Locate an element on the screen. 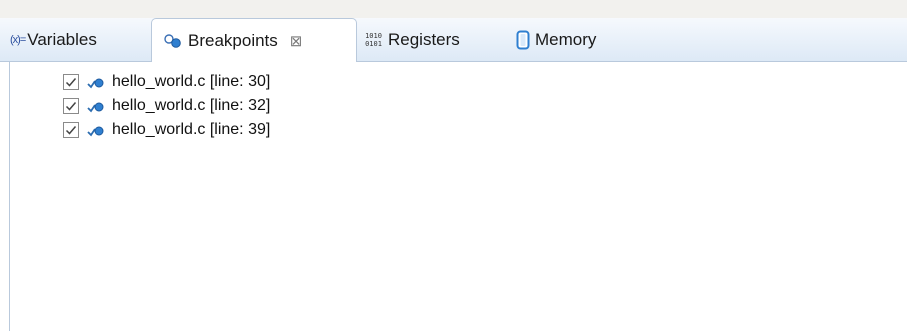  tab-registers: 1010 0101 Registers is located at coordinates (412, 40).